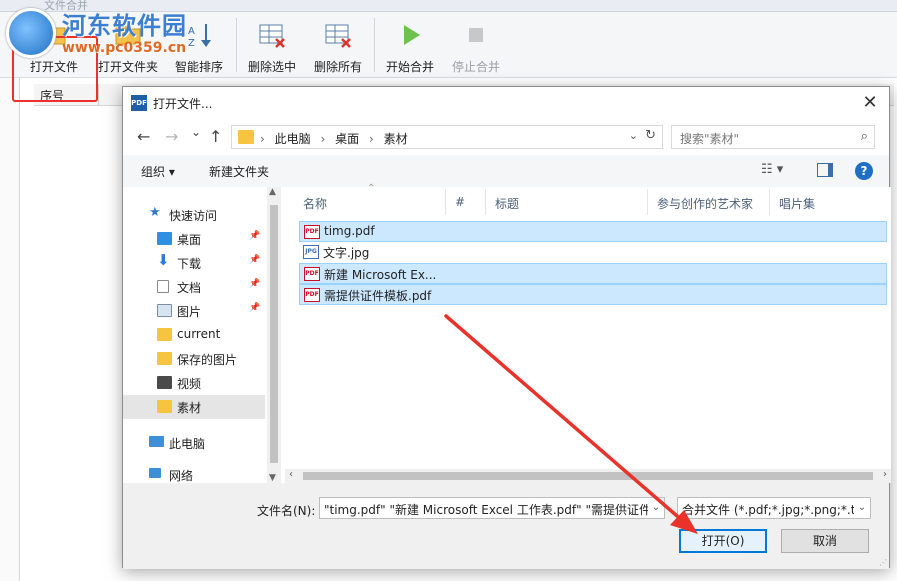 This screenshot has height=581, width=897. Describe the element at coordinates (593, 252) in the screenshot. I see `list-item: JPG 文字.jpg` at that location.